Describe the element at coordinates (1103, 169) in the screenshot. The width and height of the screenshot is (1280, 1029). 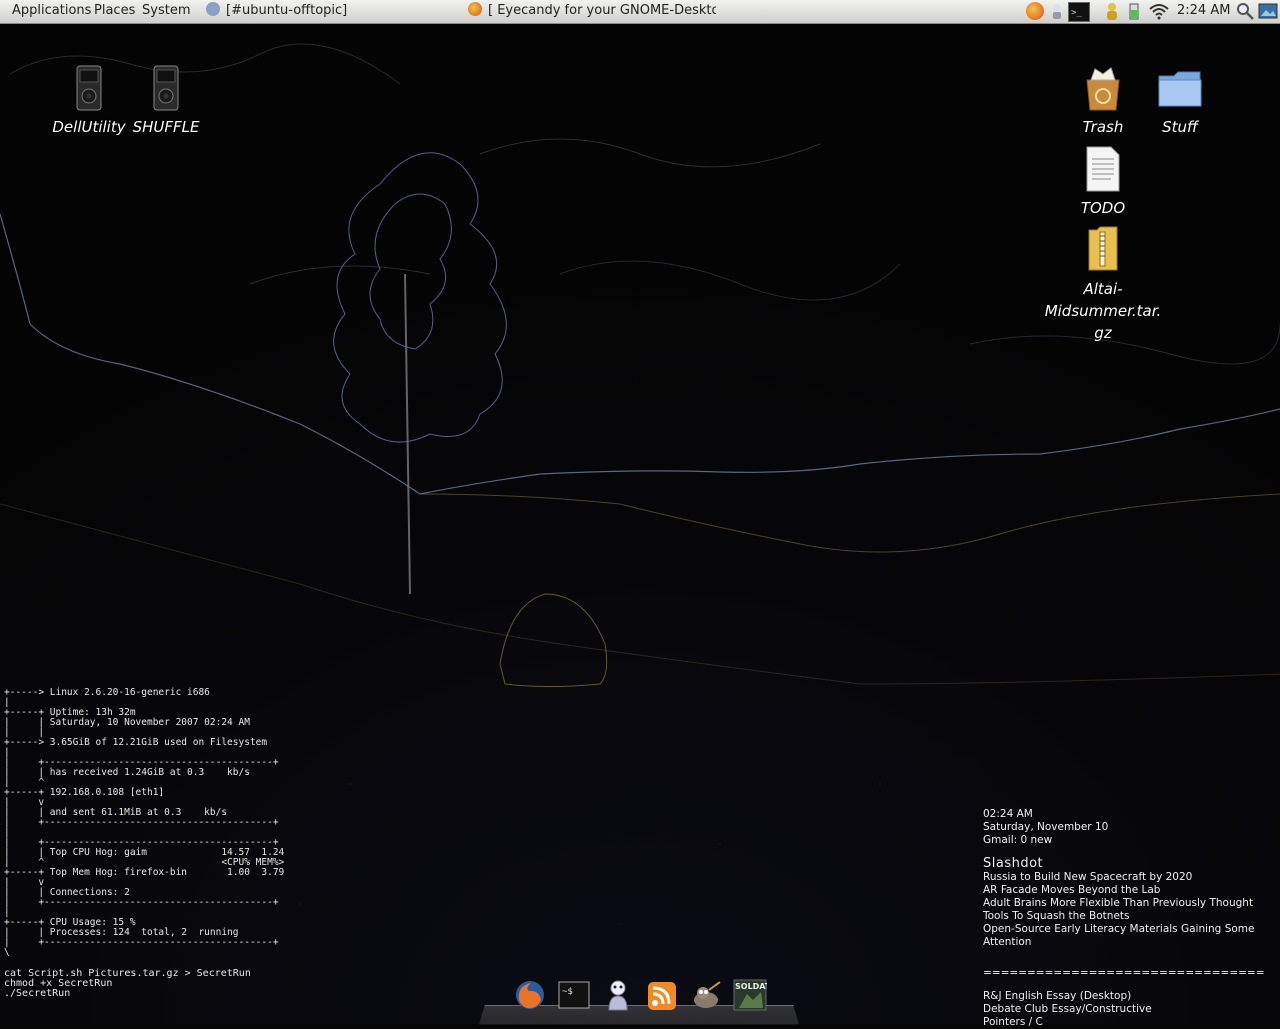
I see `text-file-icon` at that location.